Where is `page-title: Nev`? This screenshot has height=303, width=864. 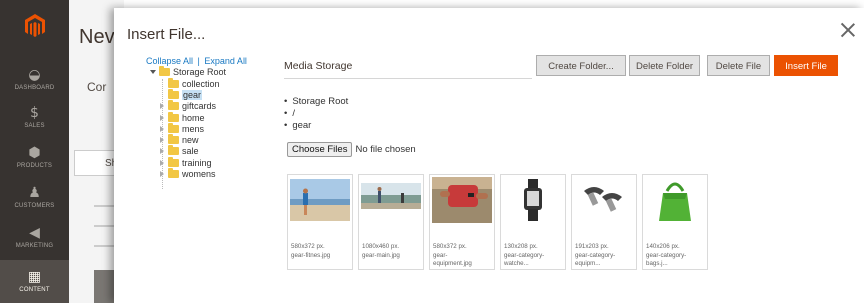
page-title: Nev is located at coordinates (97, 37).